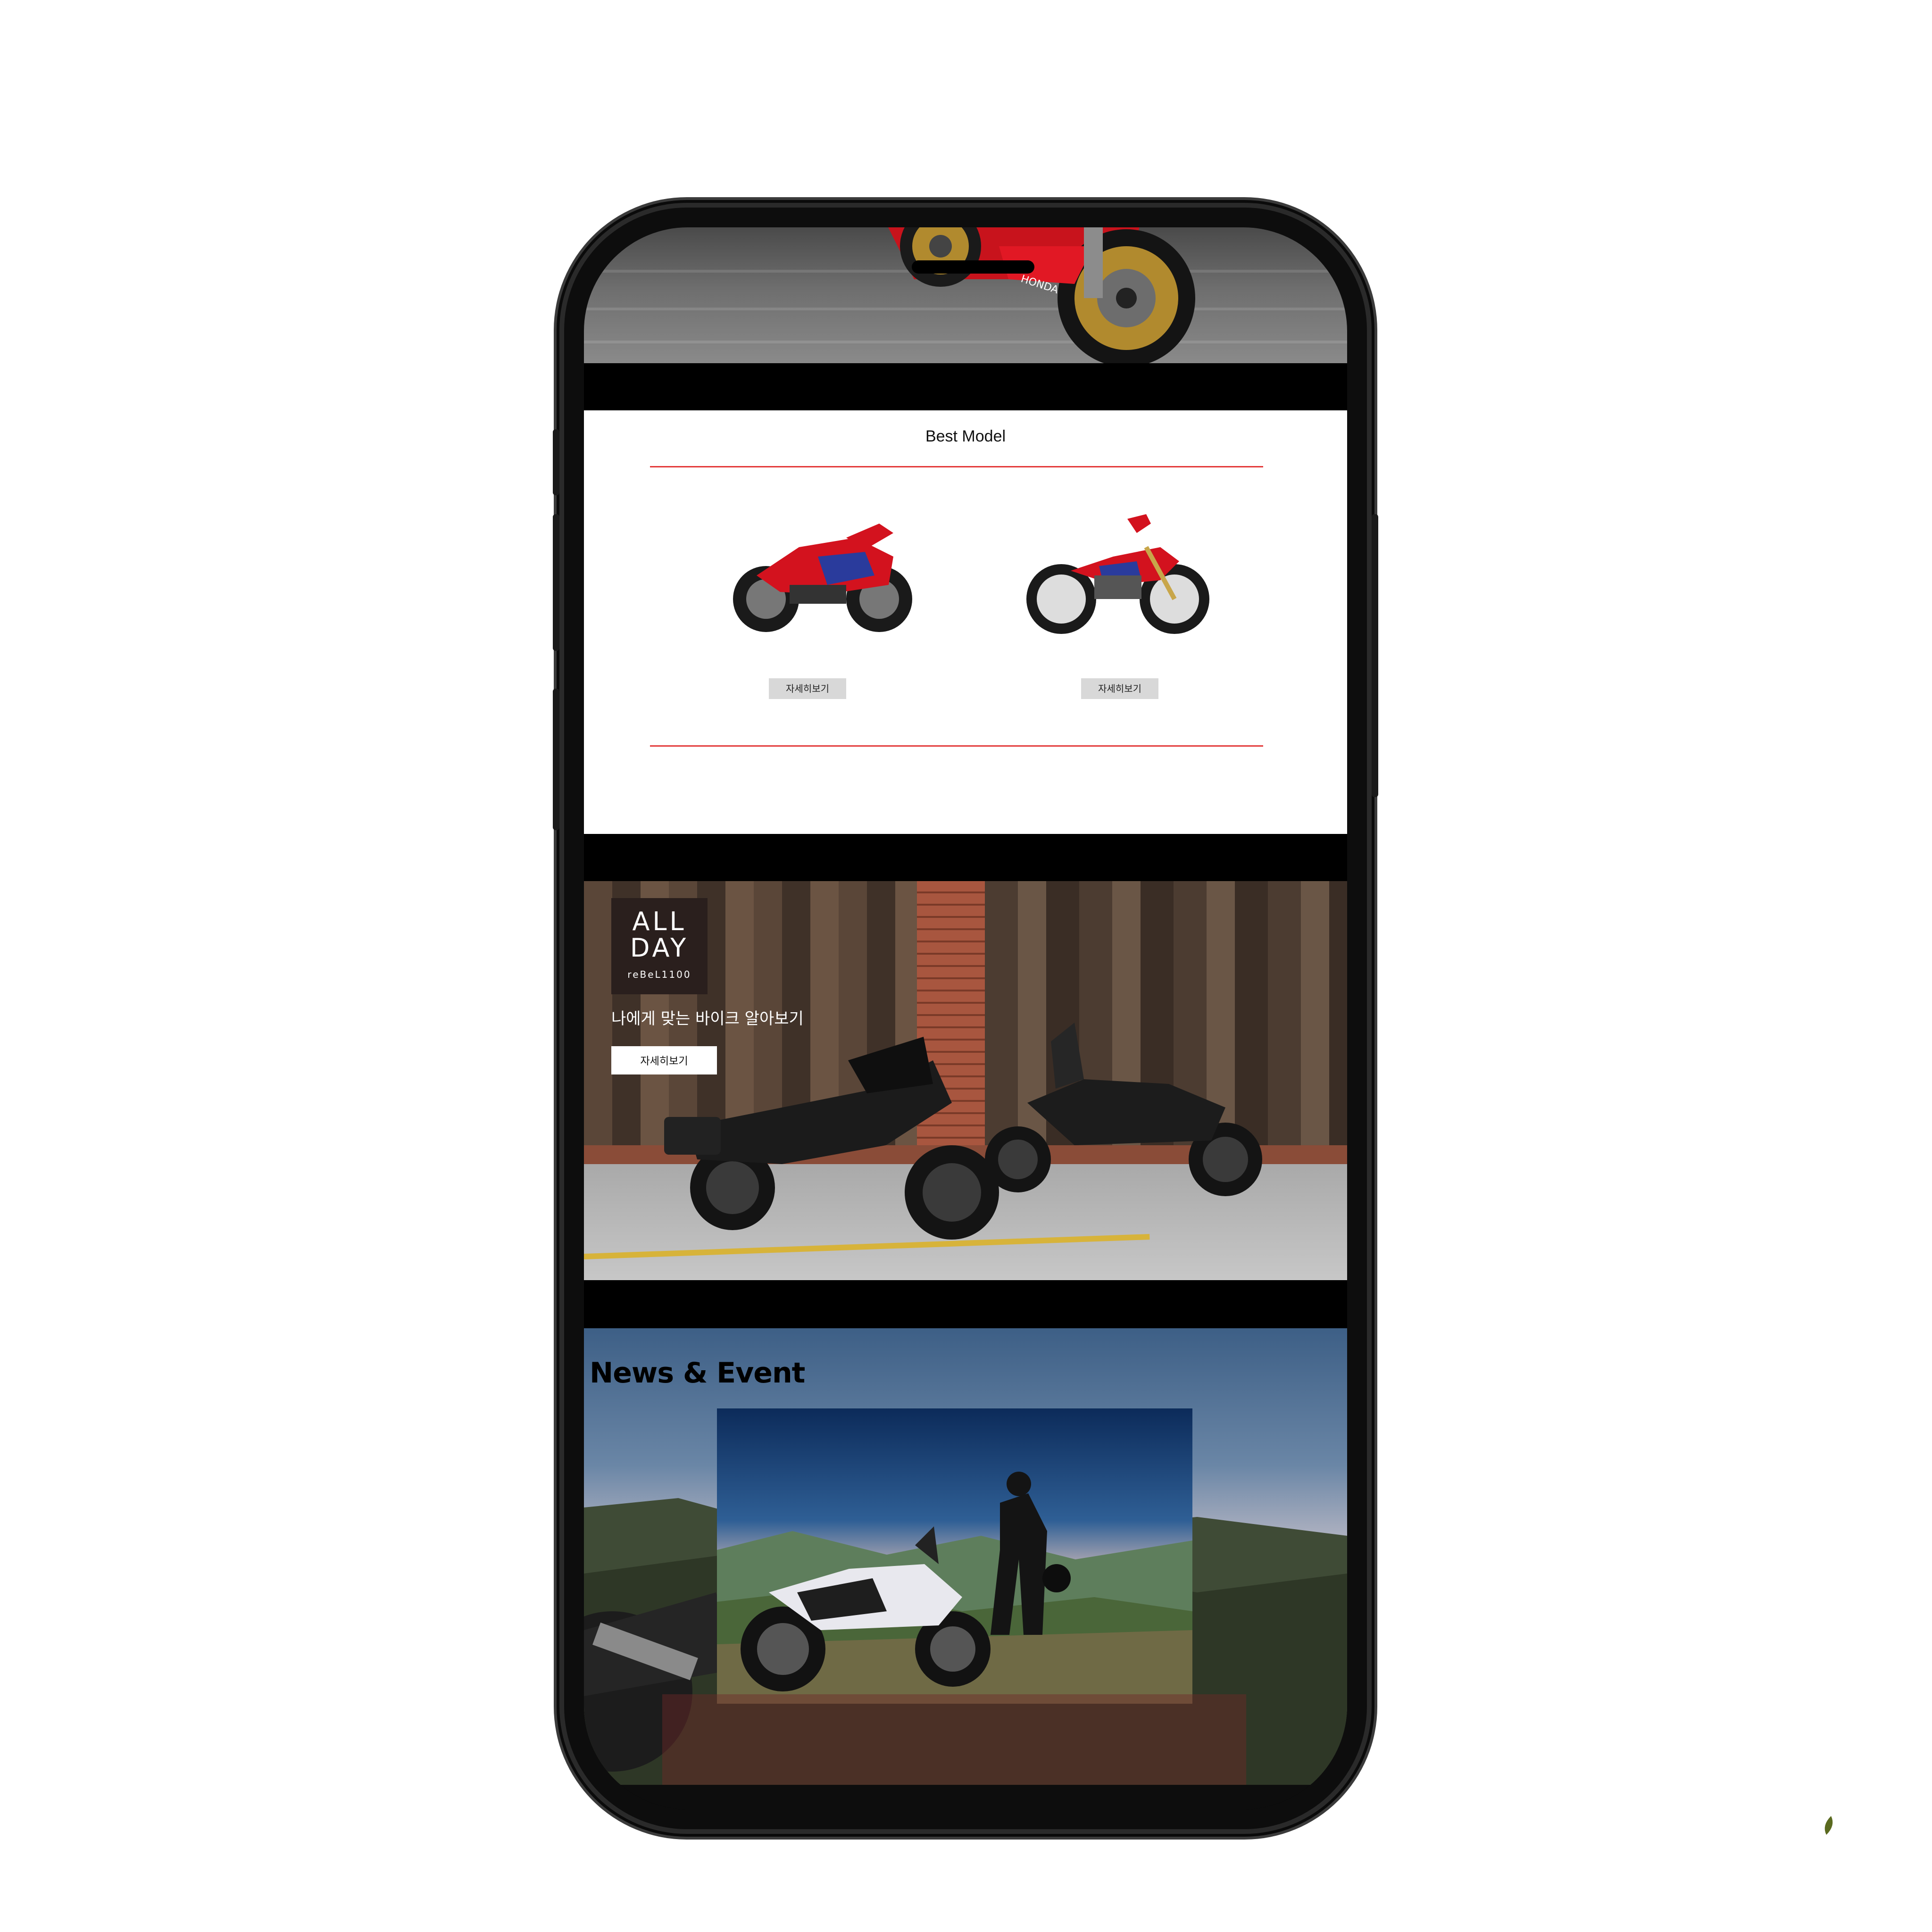 The height and width of the screenshot is (1932, 1932). I want to click on dynamic-island, so click(973, 267).